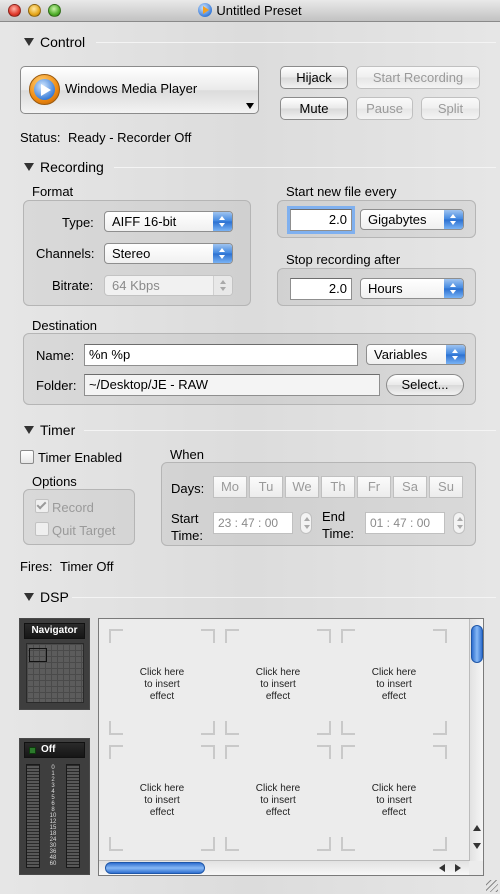 The width and height of the screenshot is (500, 894). Describe the element at coordinates (53, 816) in the screenshot. I see `meter-scale: 0 1 2 3 4 5 6 8 10 12 15 18 24 30 36 48 60` at that location.